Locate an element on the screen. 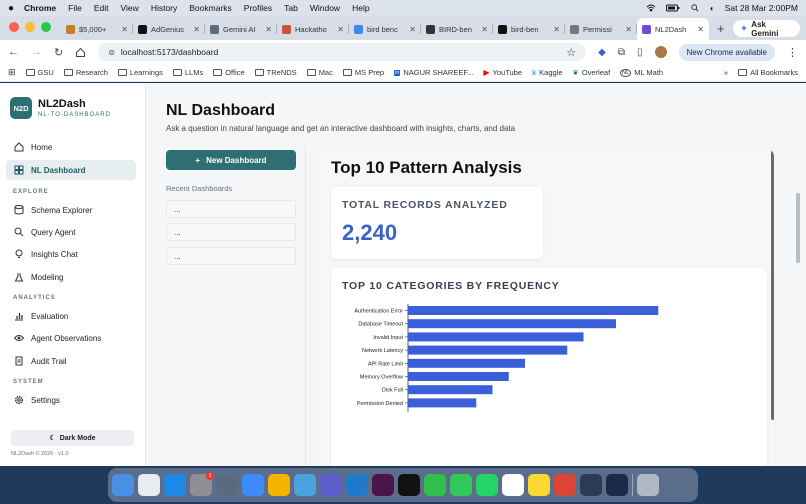 This screenshot has height=504, width=806. terminal-icon is located at coordinates (409, 485).